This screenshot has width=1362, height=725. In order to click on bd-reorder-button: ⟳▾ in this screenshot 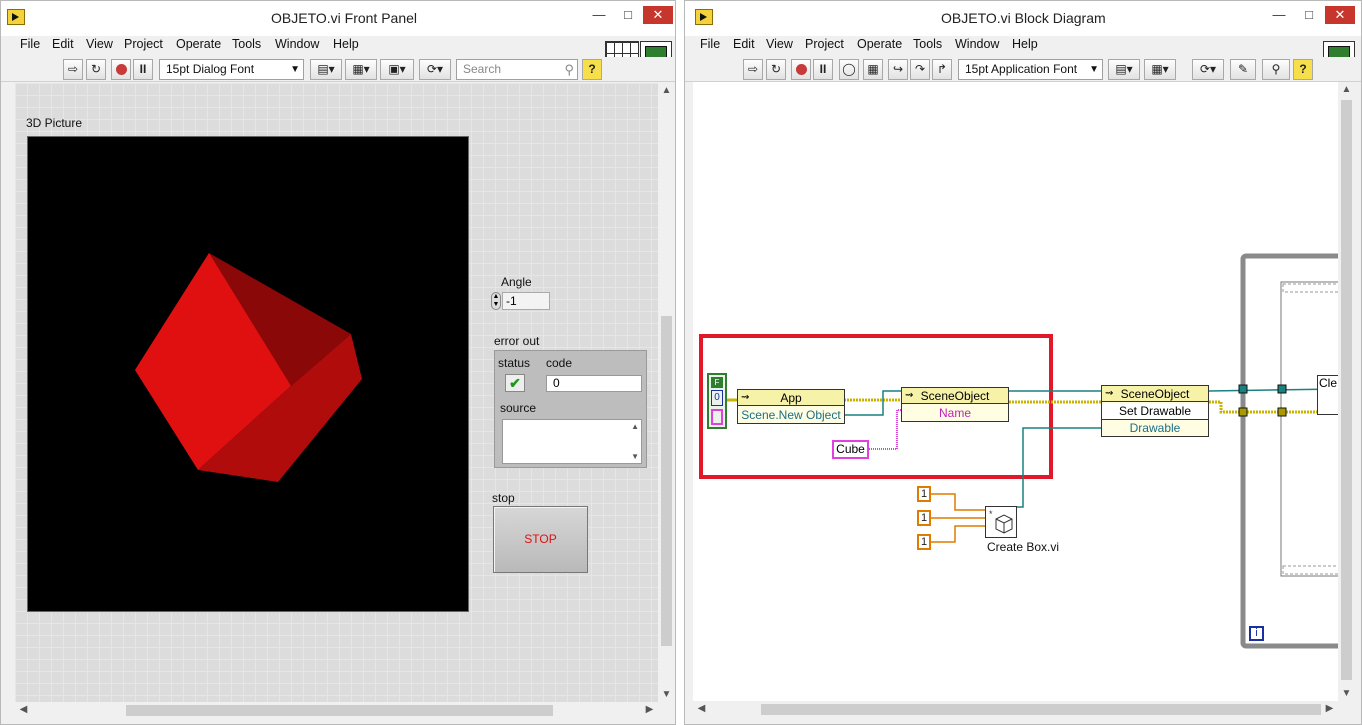, I will do `click(1208, 69)`.